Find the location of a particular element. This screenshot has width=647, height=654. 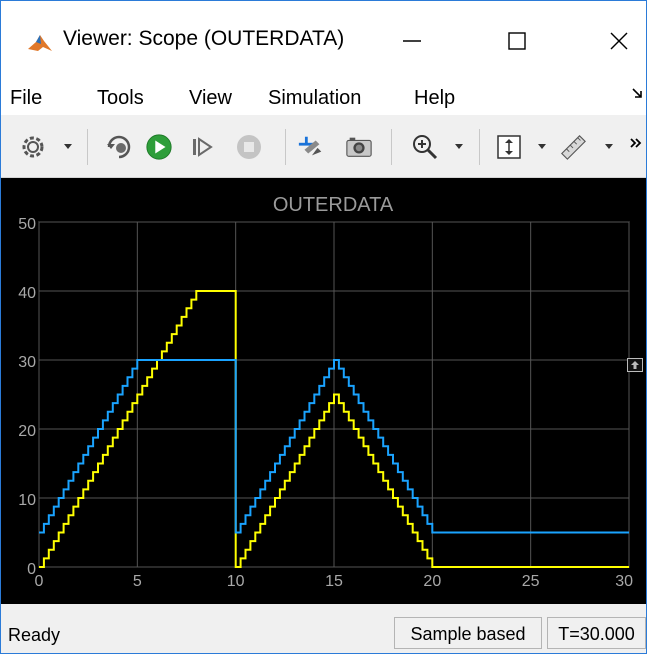

y-tick-label: 10 is located at coordinates (27, 500).